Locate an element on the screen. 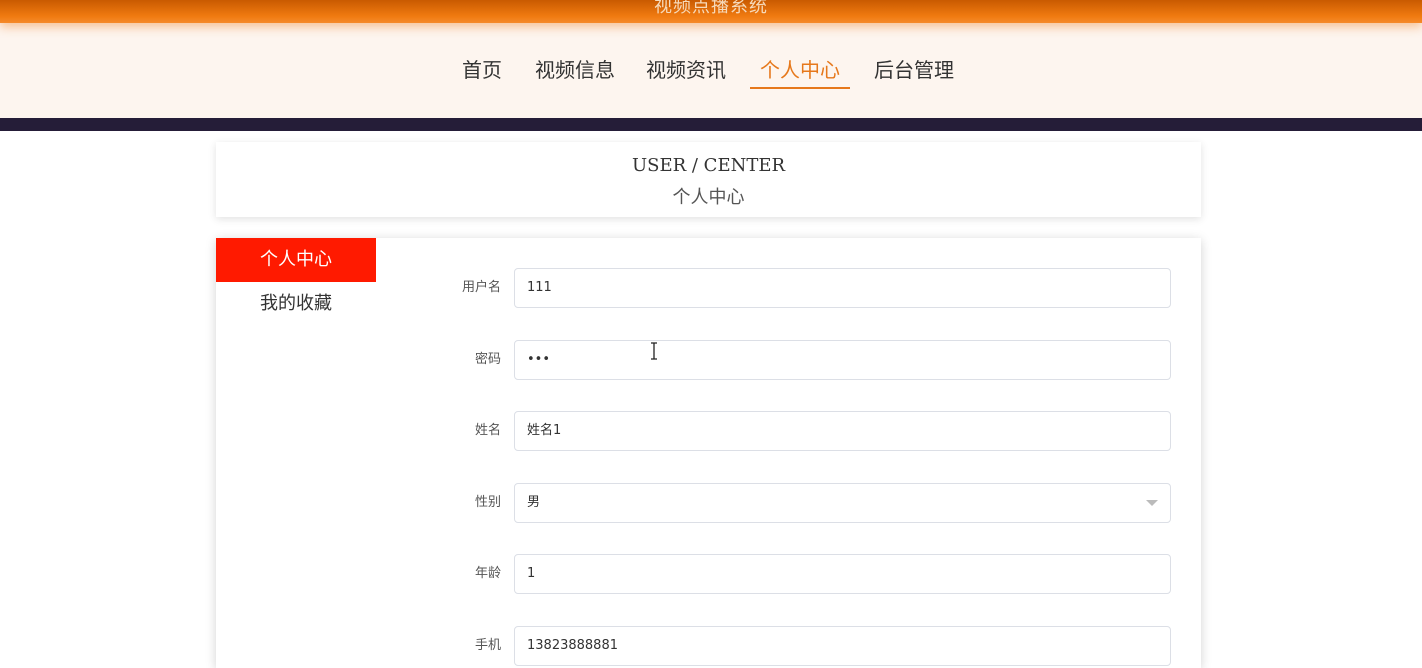 This screenshot has width=1422, height=668. password-label: 密码 is located at coordinates (487, 359).